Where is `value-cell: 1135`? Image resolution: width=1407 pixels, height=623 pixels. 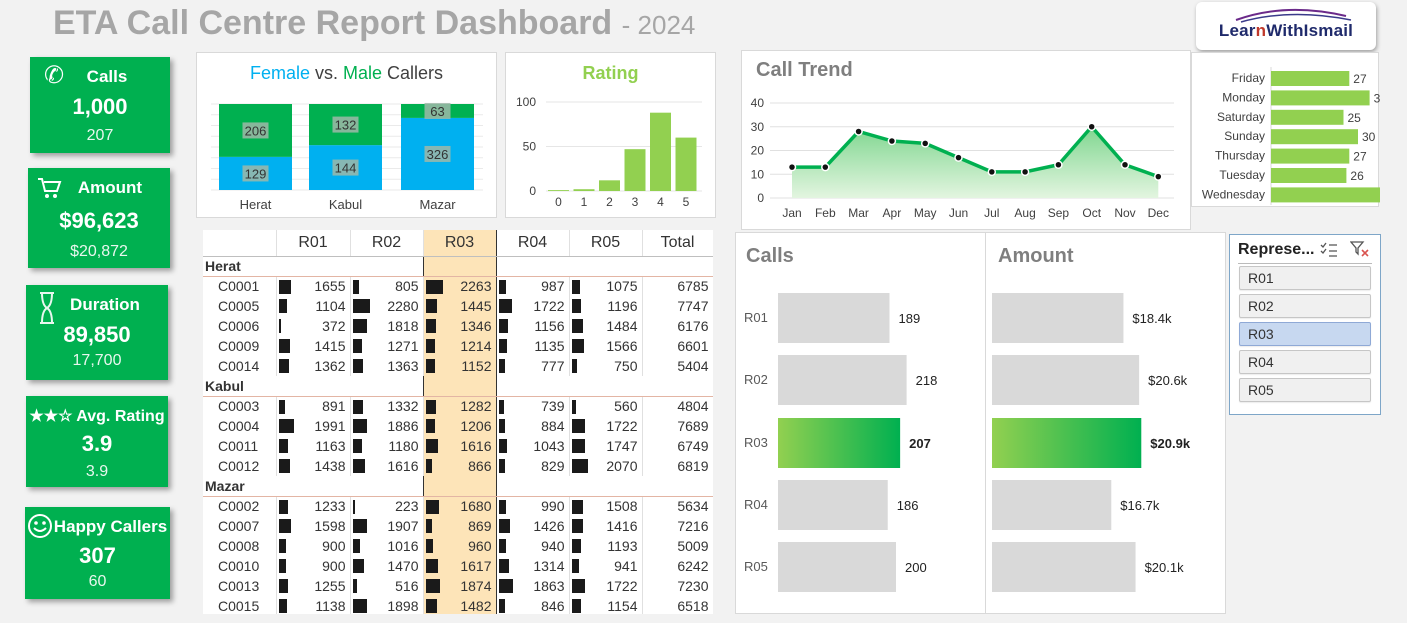
value-cell: 1135 is located at coordinates (533, 346).